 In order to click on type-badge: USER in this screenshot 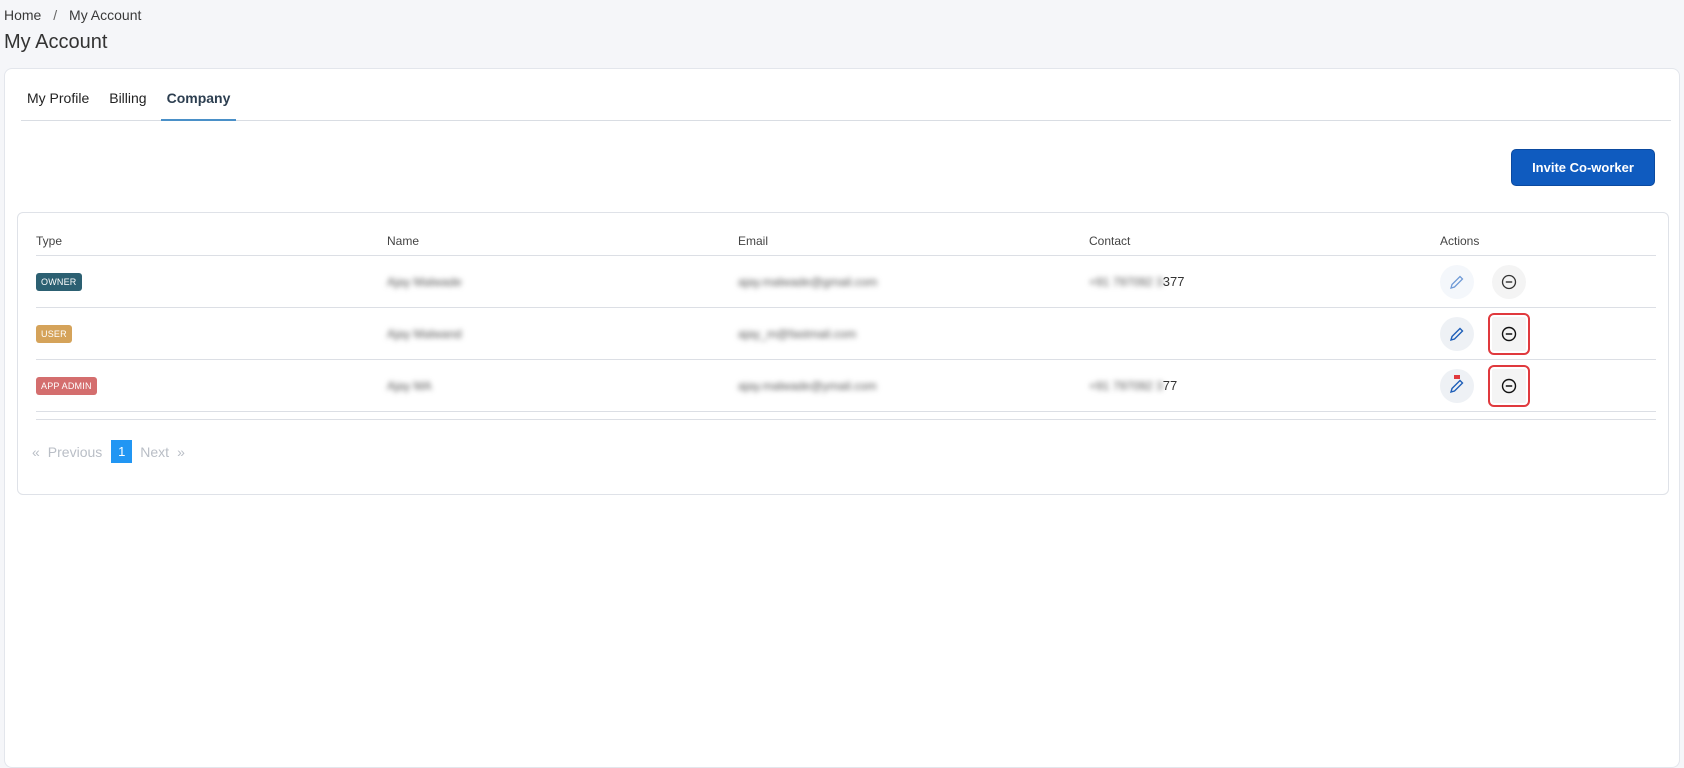, I will do `click(54, 333)`.